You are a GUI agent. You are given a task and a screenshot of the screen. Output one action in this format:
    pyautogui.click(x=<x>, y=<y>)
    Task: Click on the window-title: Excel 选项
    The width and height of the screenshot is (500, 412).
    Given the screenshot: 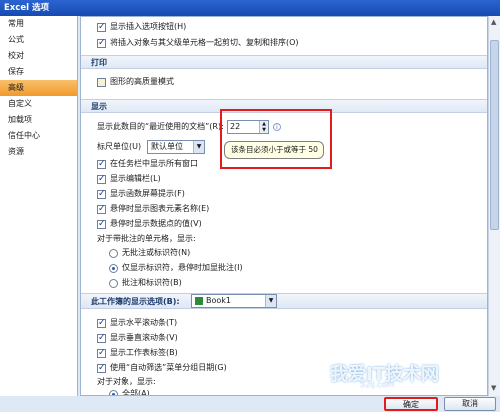 What is the action you would take?
    pyautogui.click(x=250, y=8)
    